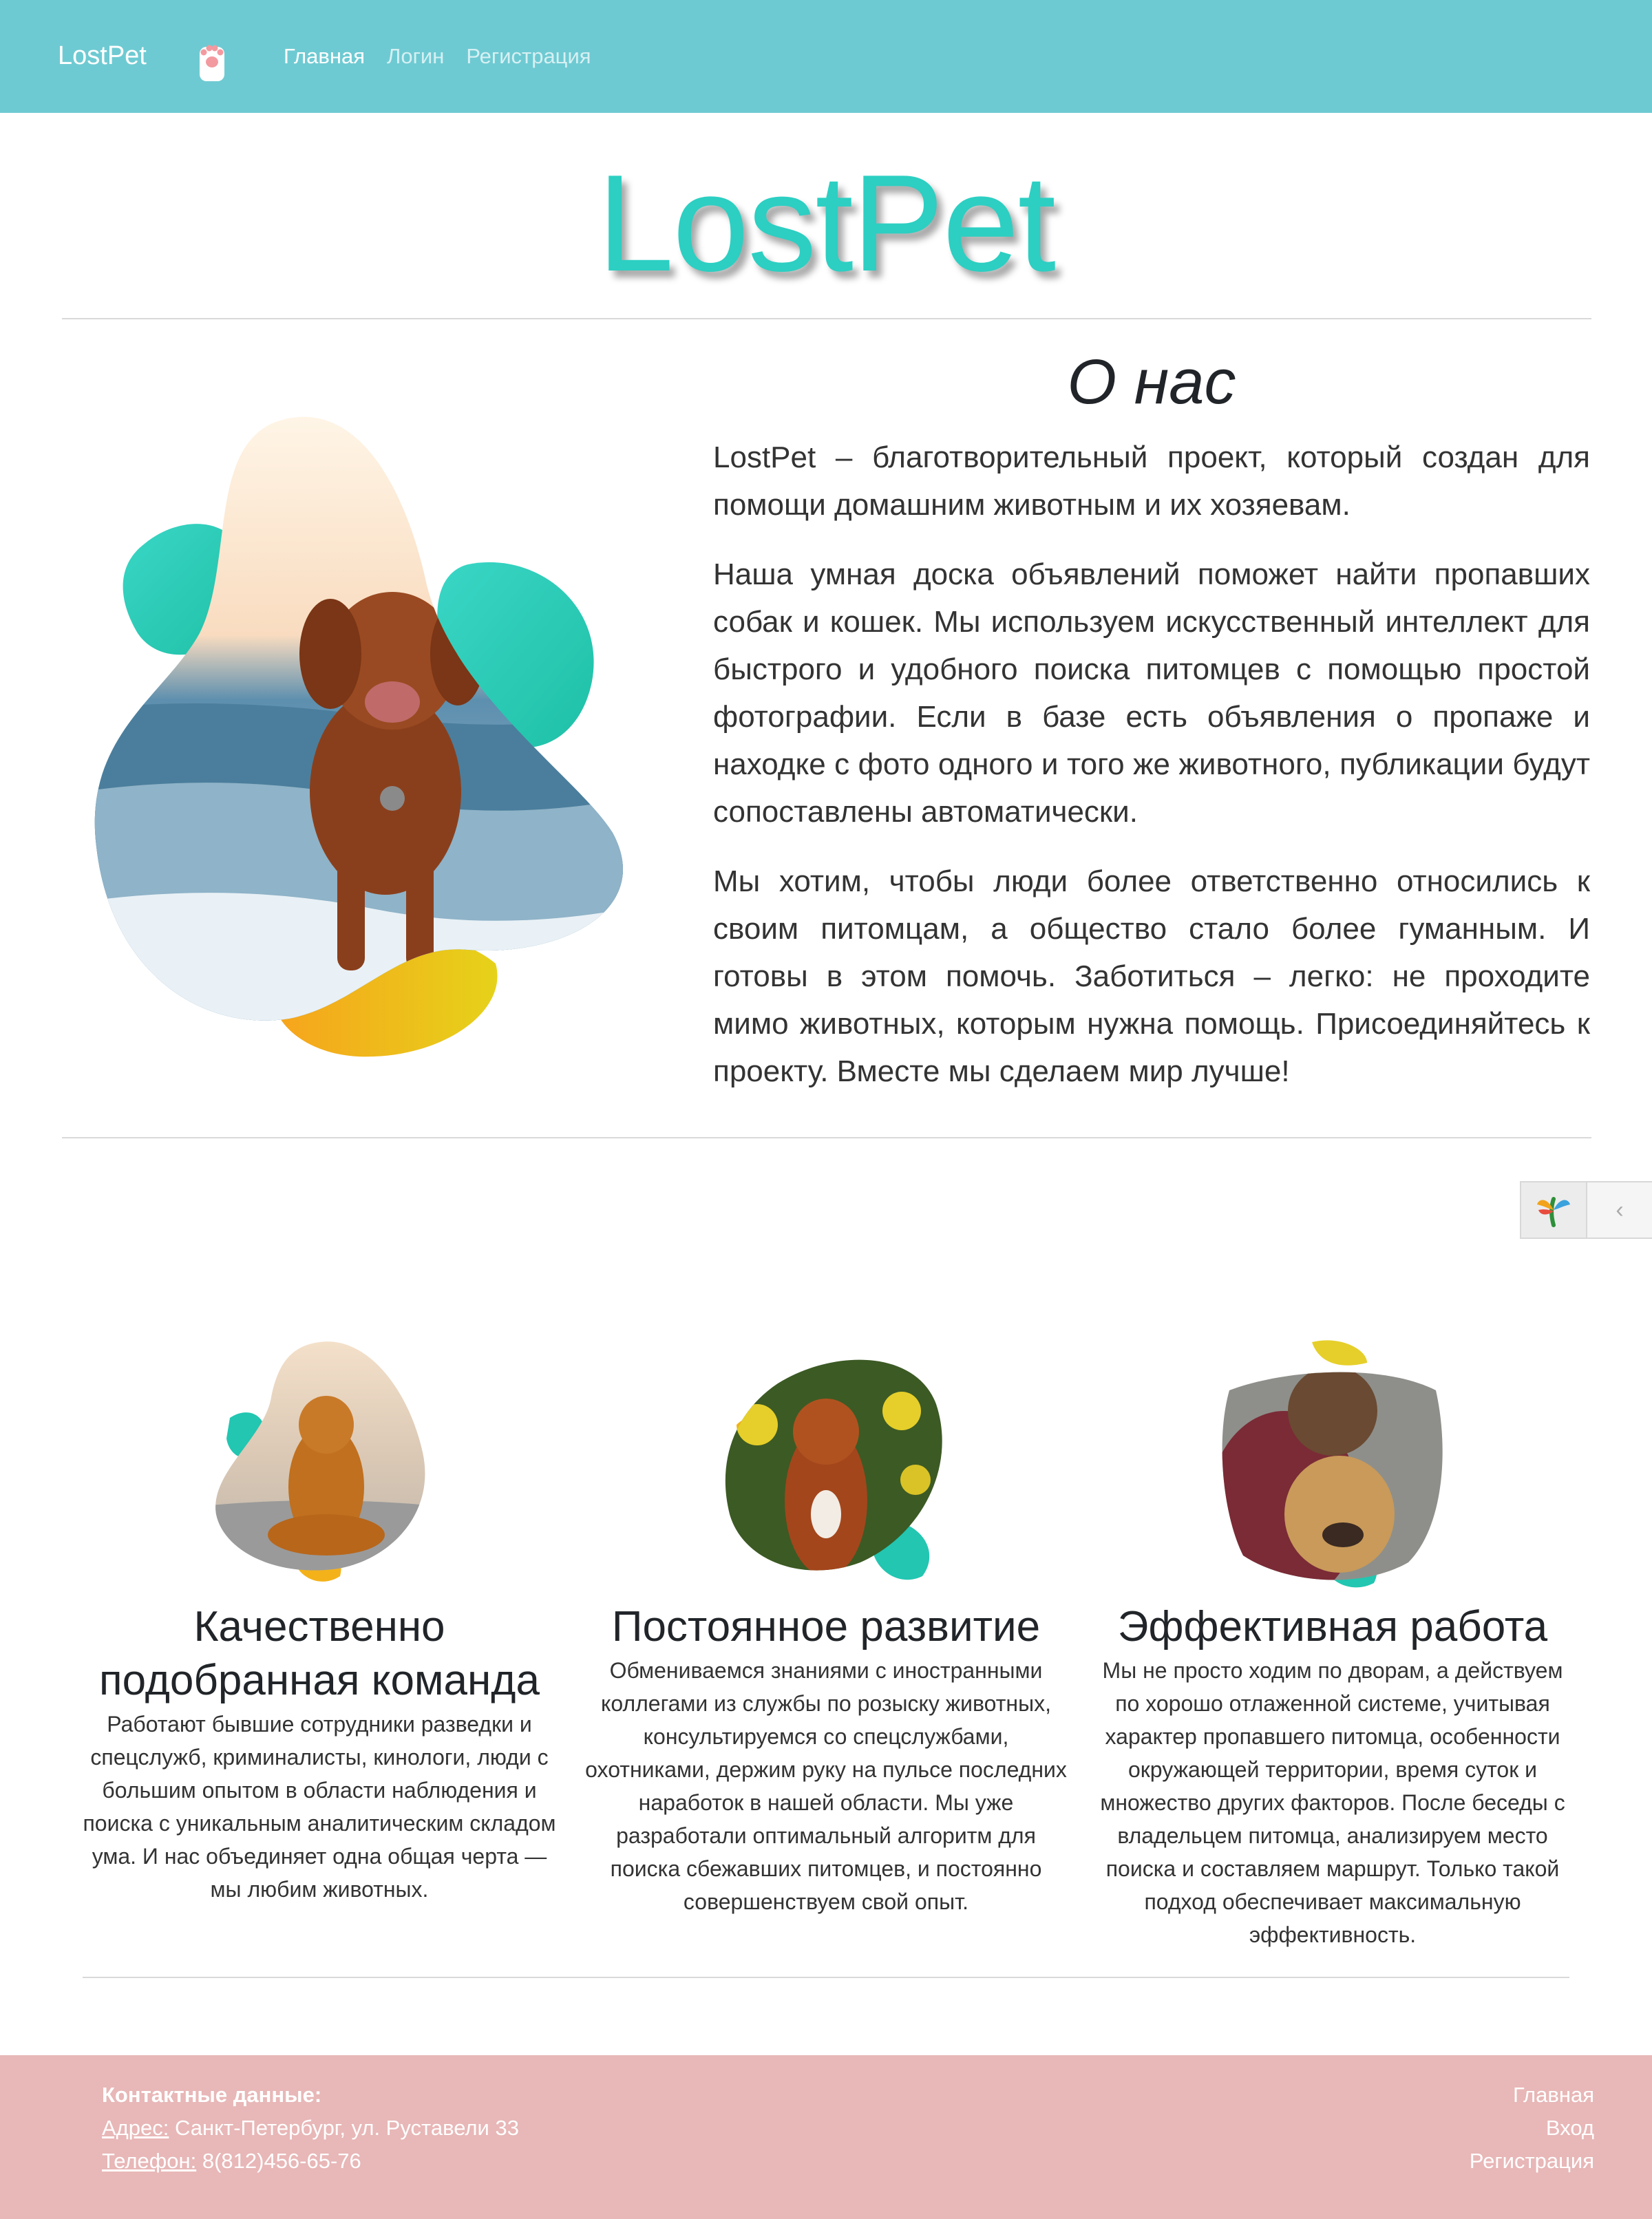 The height and width of the screenshot is (2219, 1652). What do you see at coordinates (1151, 382) in the screenshot?
I see `about-title: О нас` at bounding box center [1151, 382].